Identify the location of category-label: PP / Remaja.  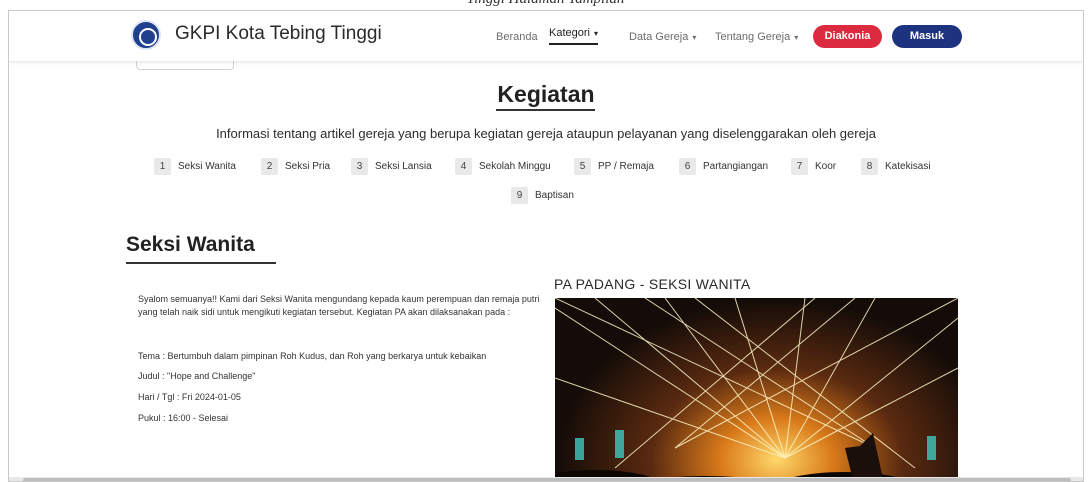
(626, 166).